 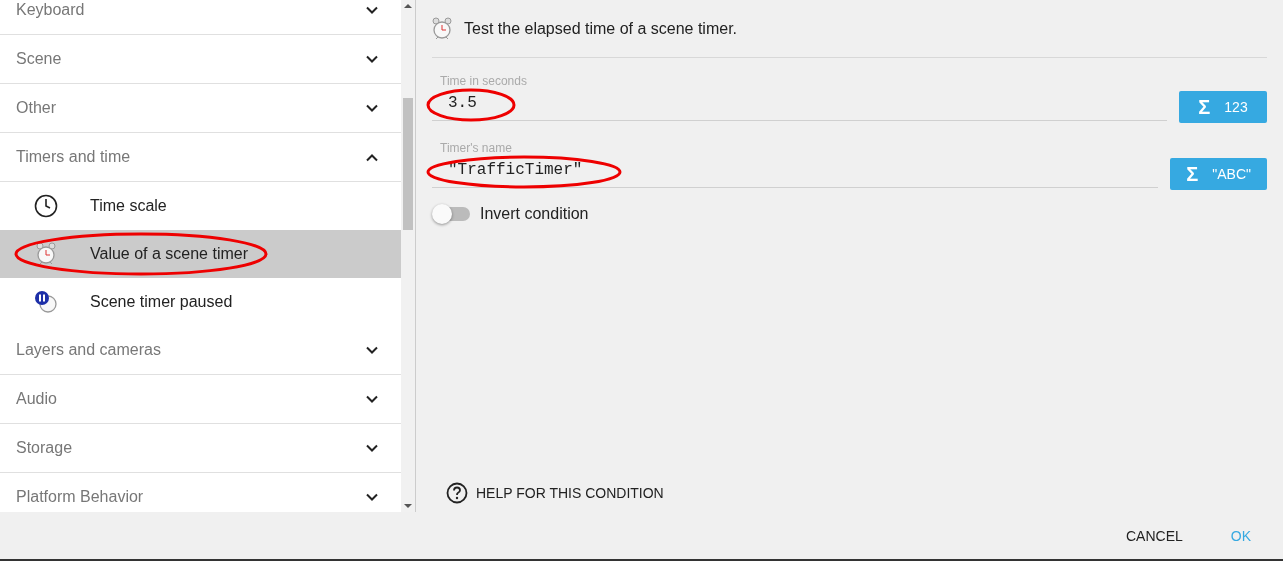 I want to click on input-field: Time in seconds 3.5, so click(x=799, y=97).